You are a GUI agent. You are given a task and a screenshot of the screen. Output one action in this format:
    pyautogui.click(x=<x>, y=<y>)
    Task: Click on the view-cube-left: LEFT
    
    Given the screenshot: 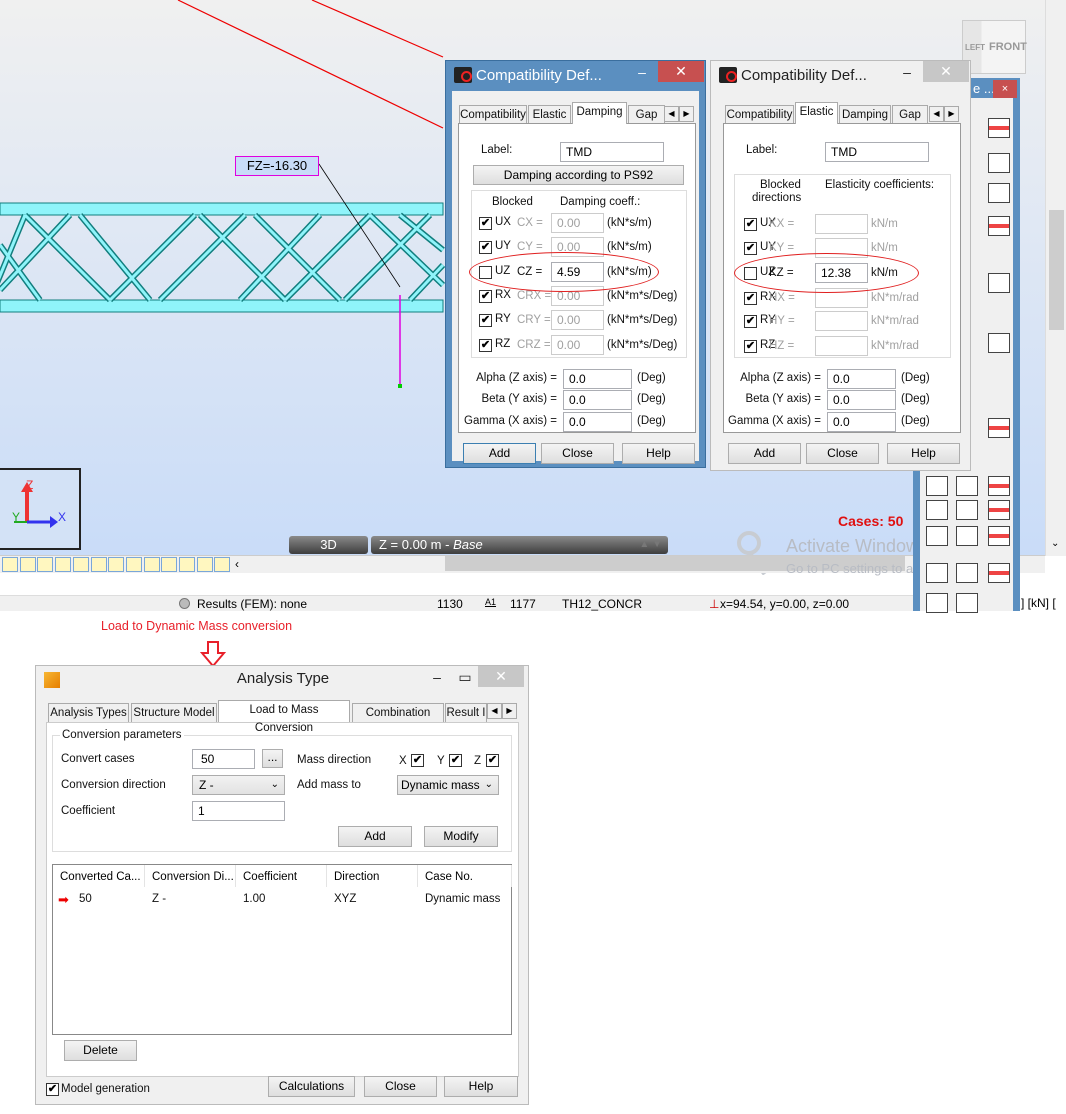 What is the action you would take?
    pyautogui.click(x=975, y=47)
    